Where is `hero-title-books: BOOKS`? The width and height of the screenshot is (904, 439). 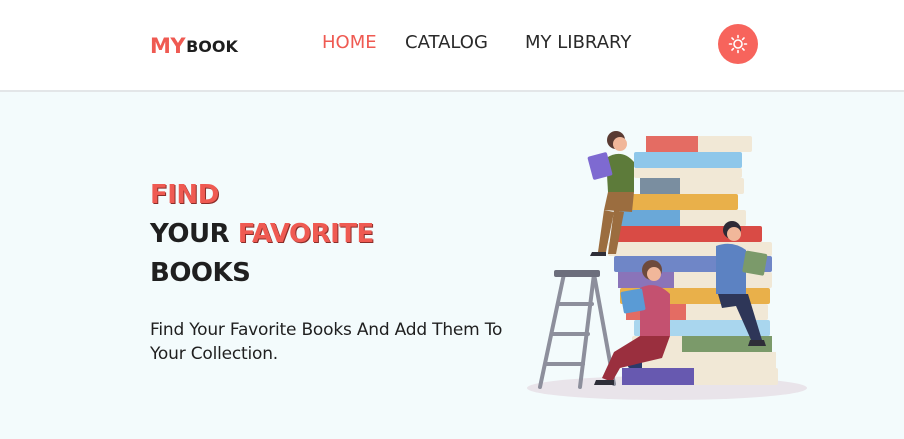
hero-title-books: BOOKS is located at coordinates (200, 273).